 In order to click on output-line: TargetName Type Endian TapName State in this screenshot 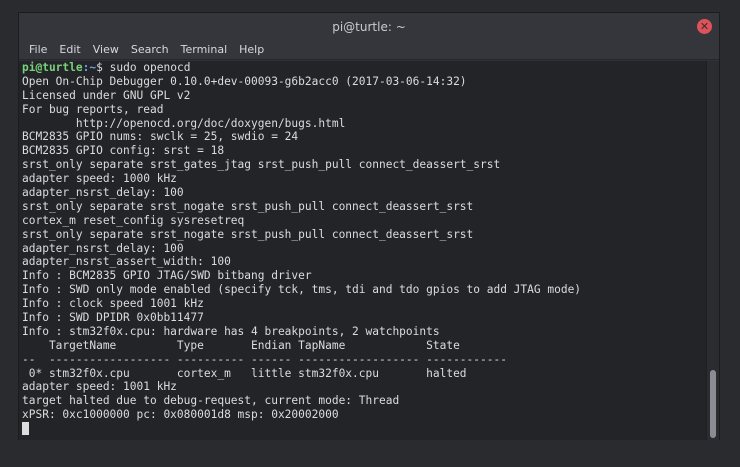, I will do `click(241, 345)`.